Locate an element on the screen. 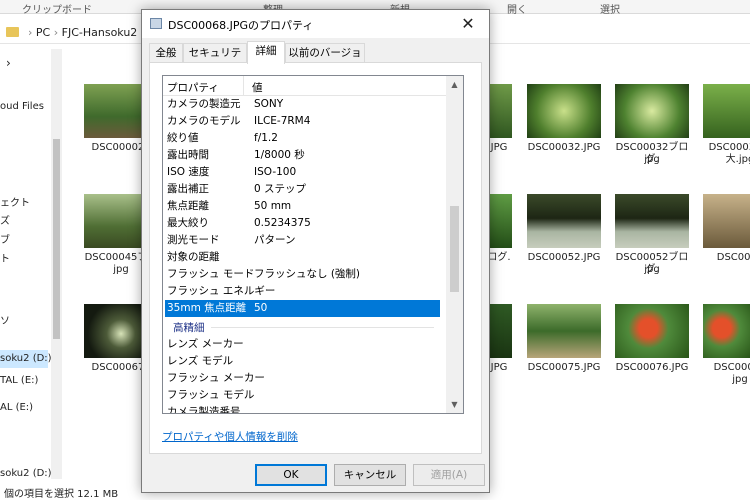 This screenshot has width=750, height=500. nav-scrollbar is located at coordinates (56, 264).